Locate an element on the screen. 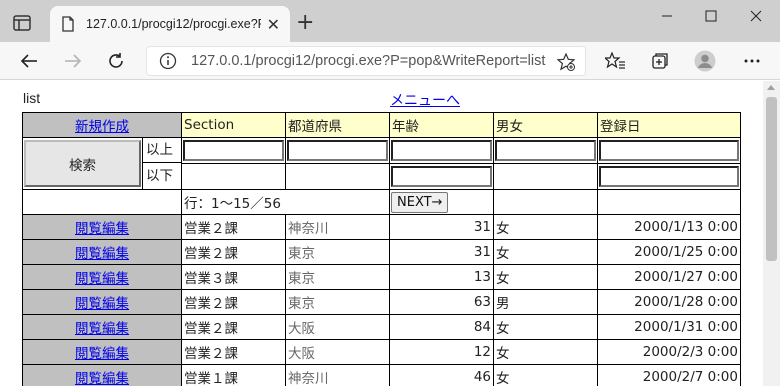 The image size is (780, 386). vertical-scrollbar is located at coordinates (771, 233).